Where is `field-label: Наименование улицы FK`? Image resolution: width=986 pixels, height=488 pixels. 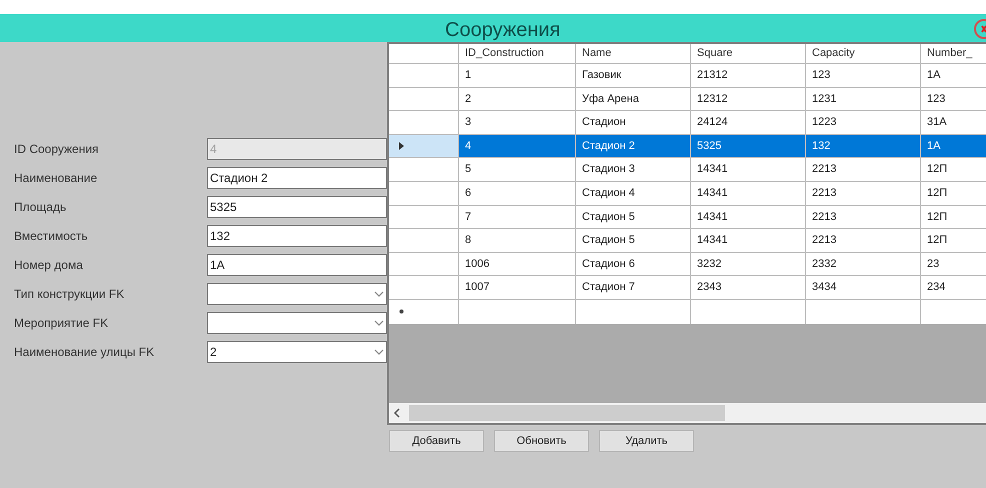
field-label: Наименование улицы FK is located at coordinates (85, 352).